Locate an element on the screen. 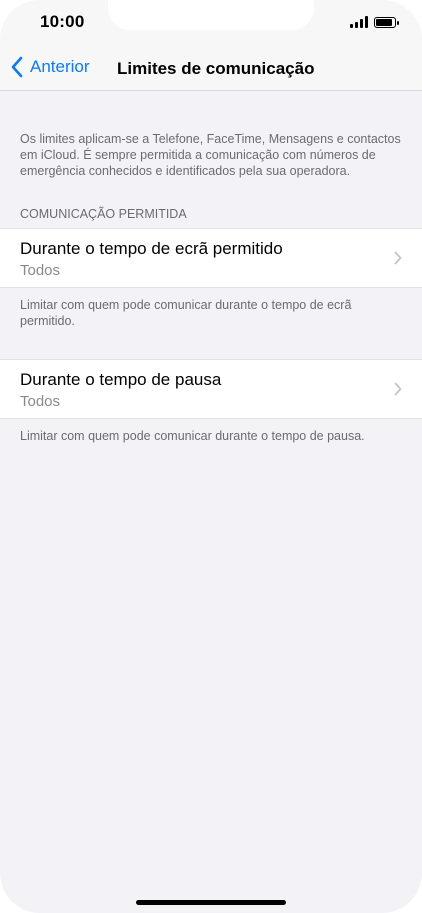  status-icons is located at coordinates (374, 22).